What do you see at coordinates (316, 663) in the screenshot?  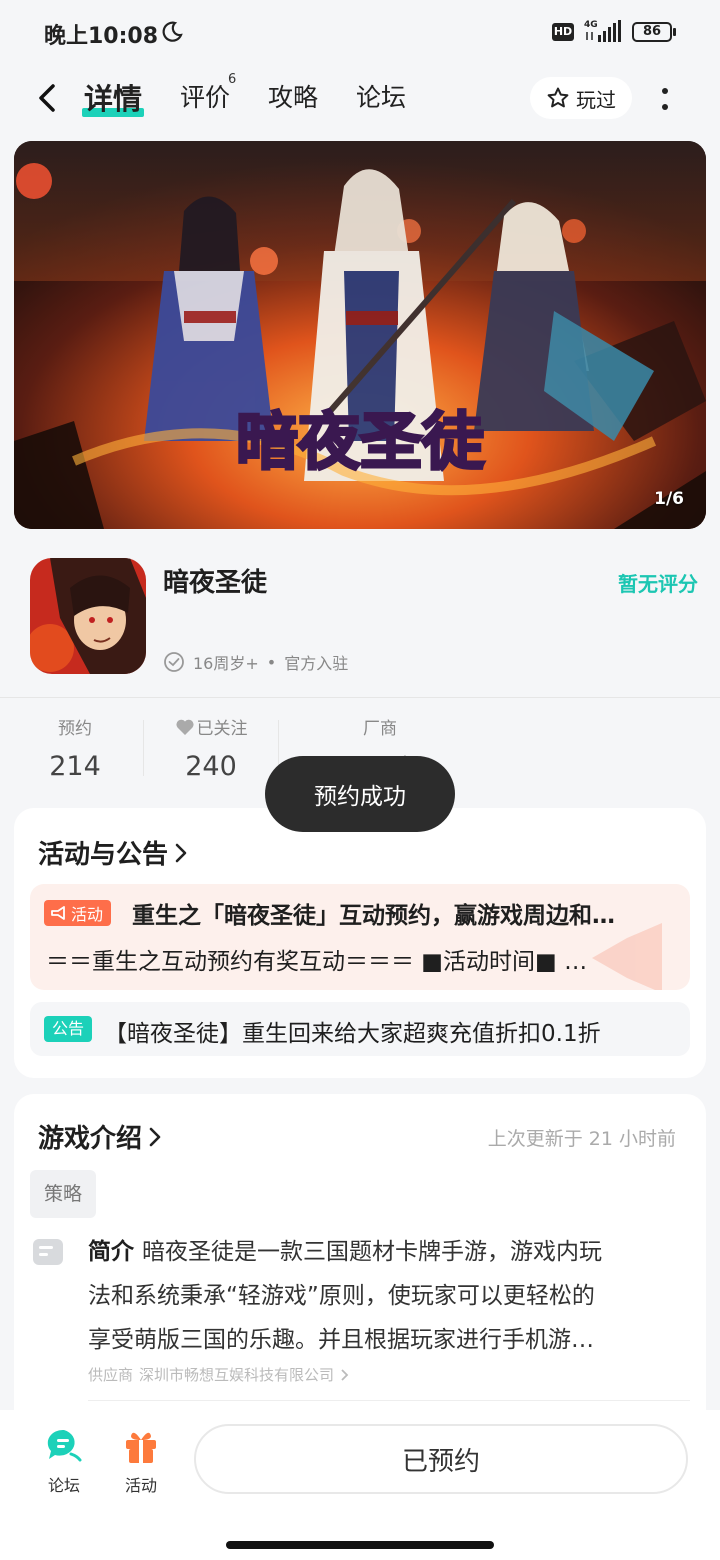 I see `official-label: 官方入驻` at bounding box center [316, 663].